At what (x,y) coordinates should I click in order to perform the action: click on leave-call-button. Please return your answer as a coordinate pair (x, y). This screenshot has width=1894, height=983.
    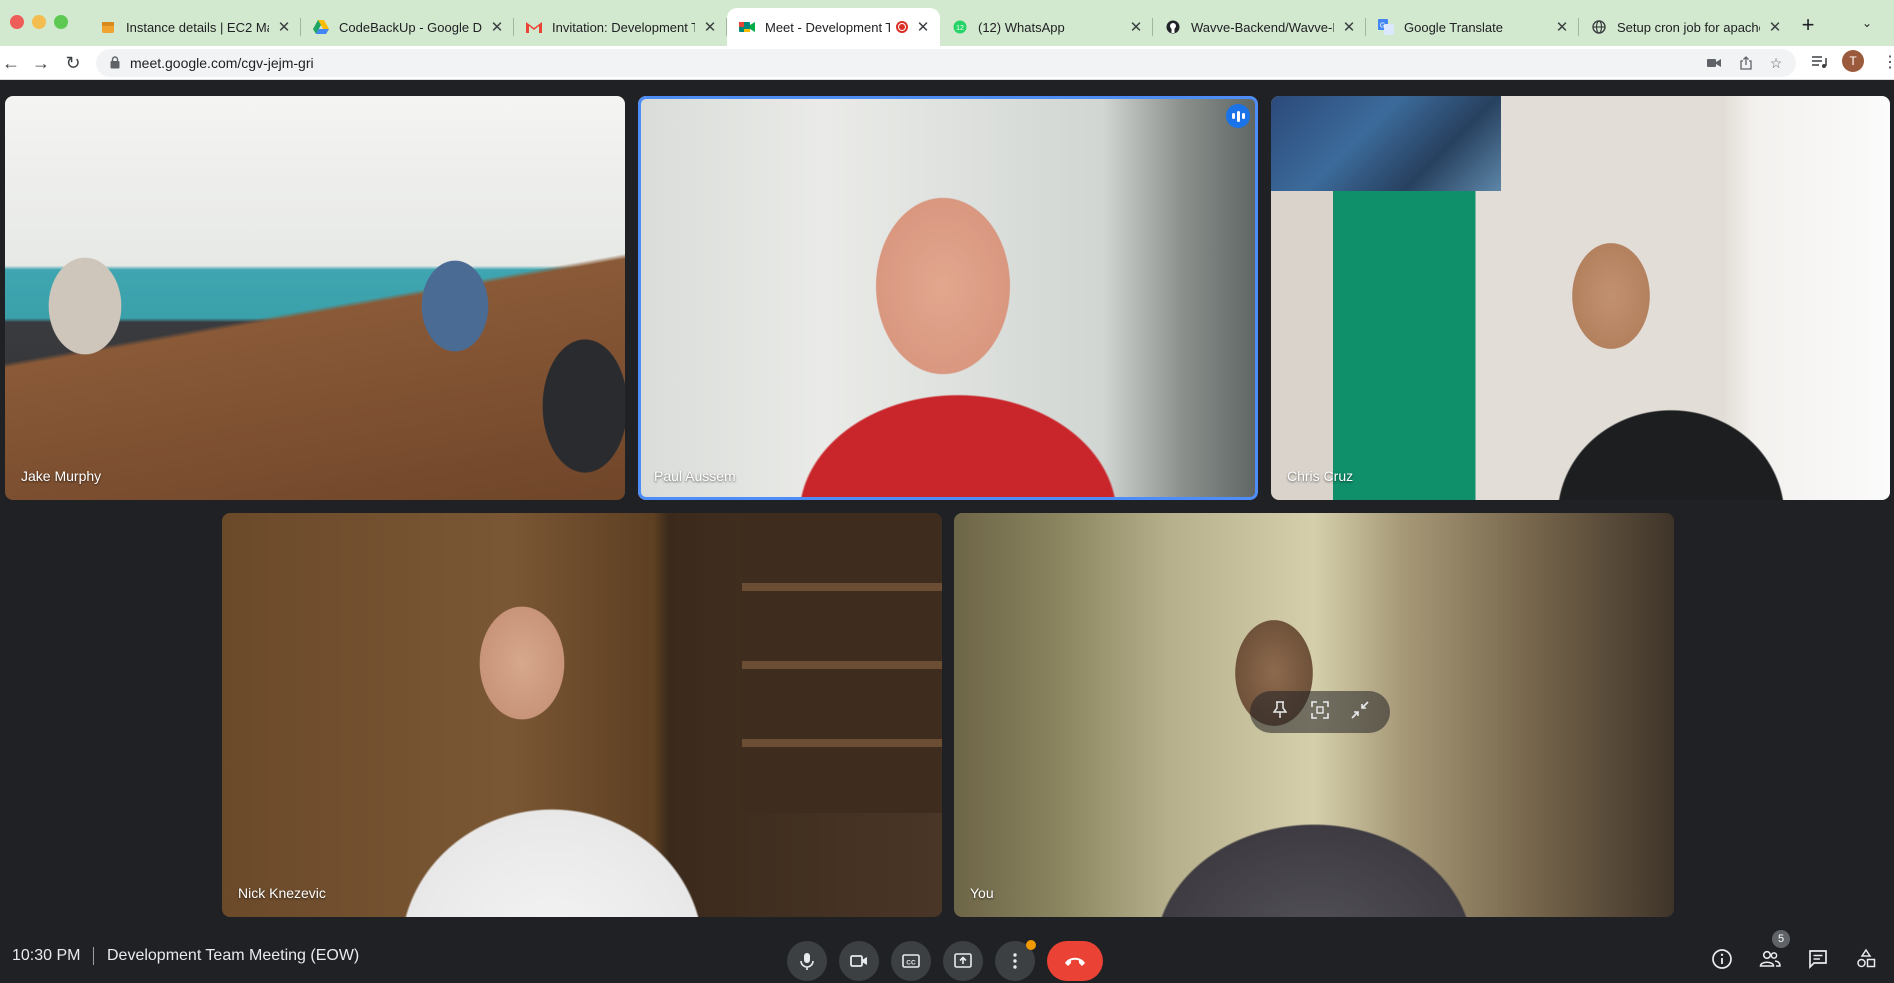
    Looking at the image, I should click on (1075, 961).